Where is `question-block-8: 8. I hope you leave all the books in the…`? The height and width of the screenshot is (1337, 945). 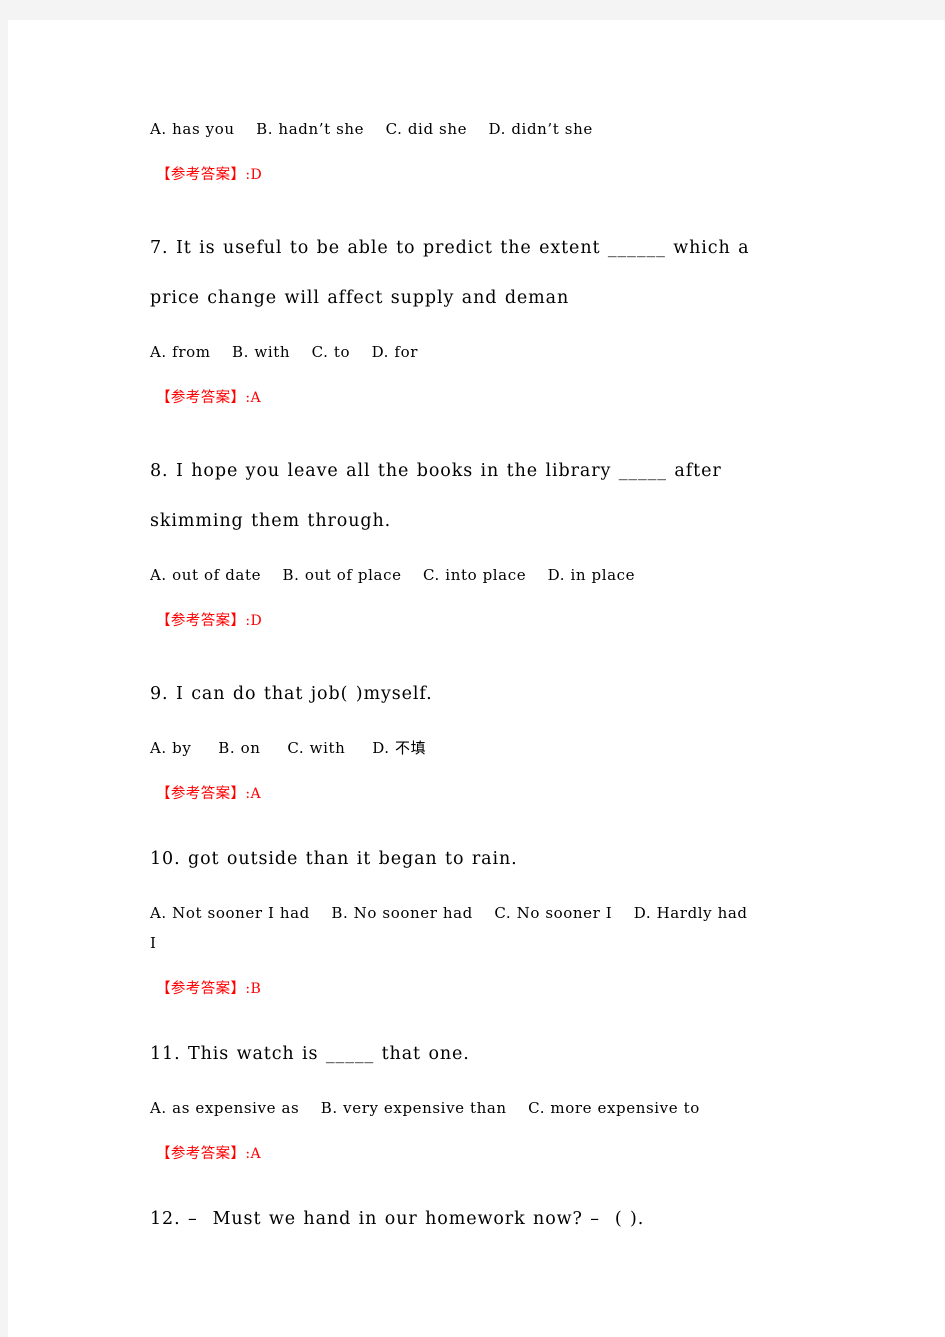
question-block-8: 8. I hope you leave all the books in the… is located at coordinates (490, 540).